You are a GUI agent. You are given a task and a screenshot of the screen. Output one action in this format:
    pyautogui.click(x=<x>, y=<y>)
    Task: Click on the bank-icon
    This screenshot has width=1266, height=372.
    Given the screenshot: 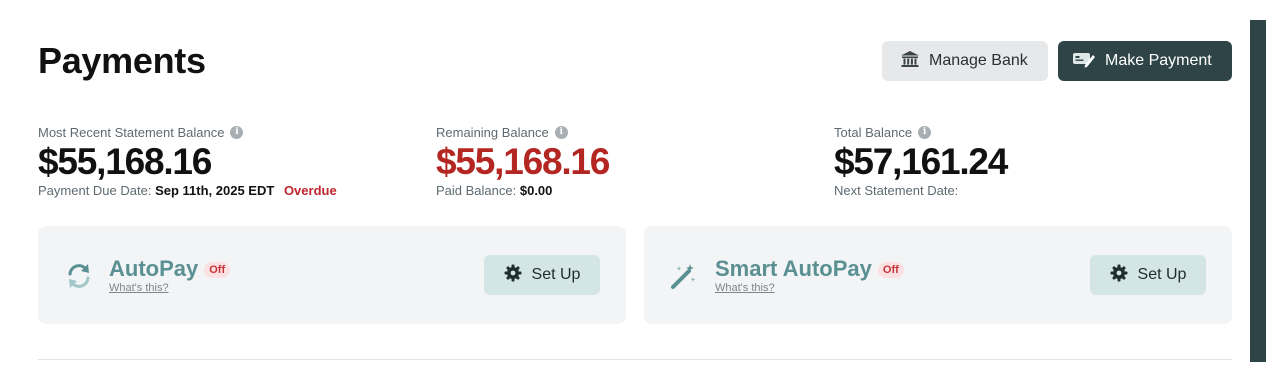 What is the action you would take?
    pyautogui.click(x=910, y=61)
    